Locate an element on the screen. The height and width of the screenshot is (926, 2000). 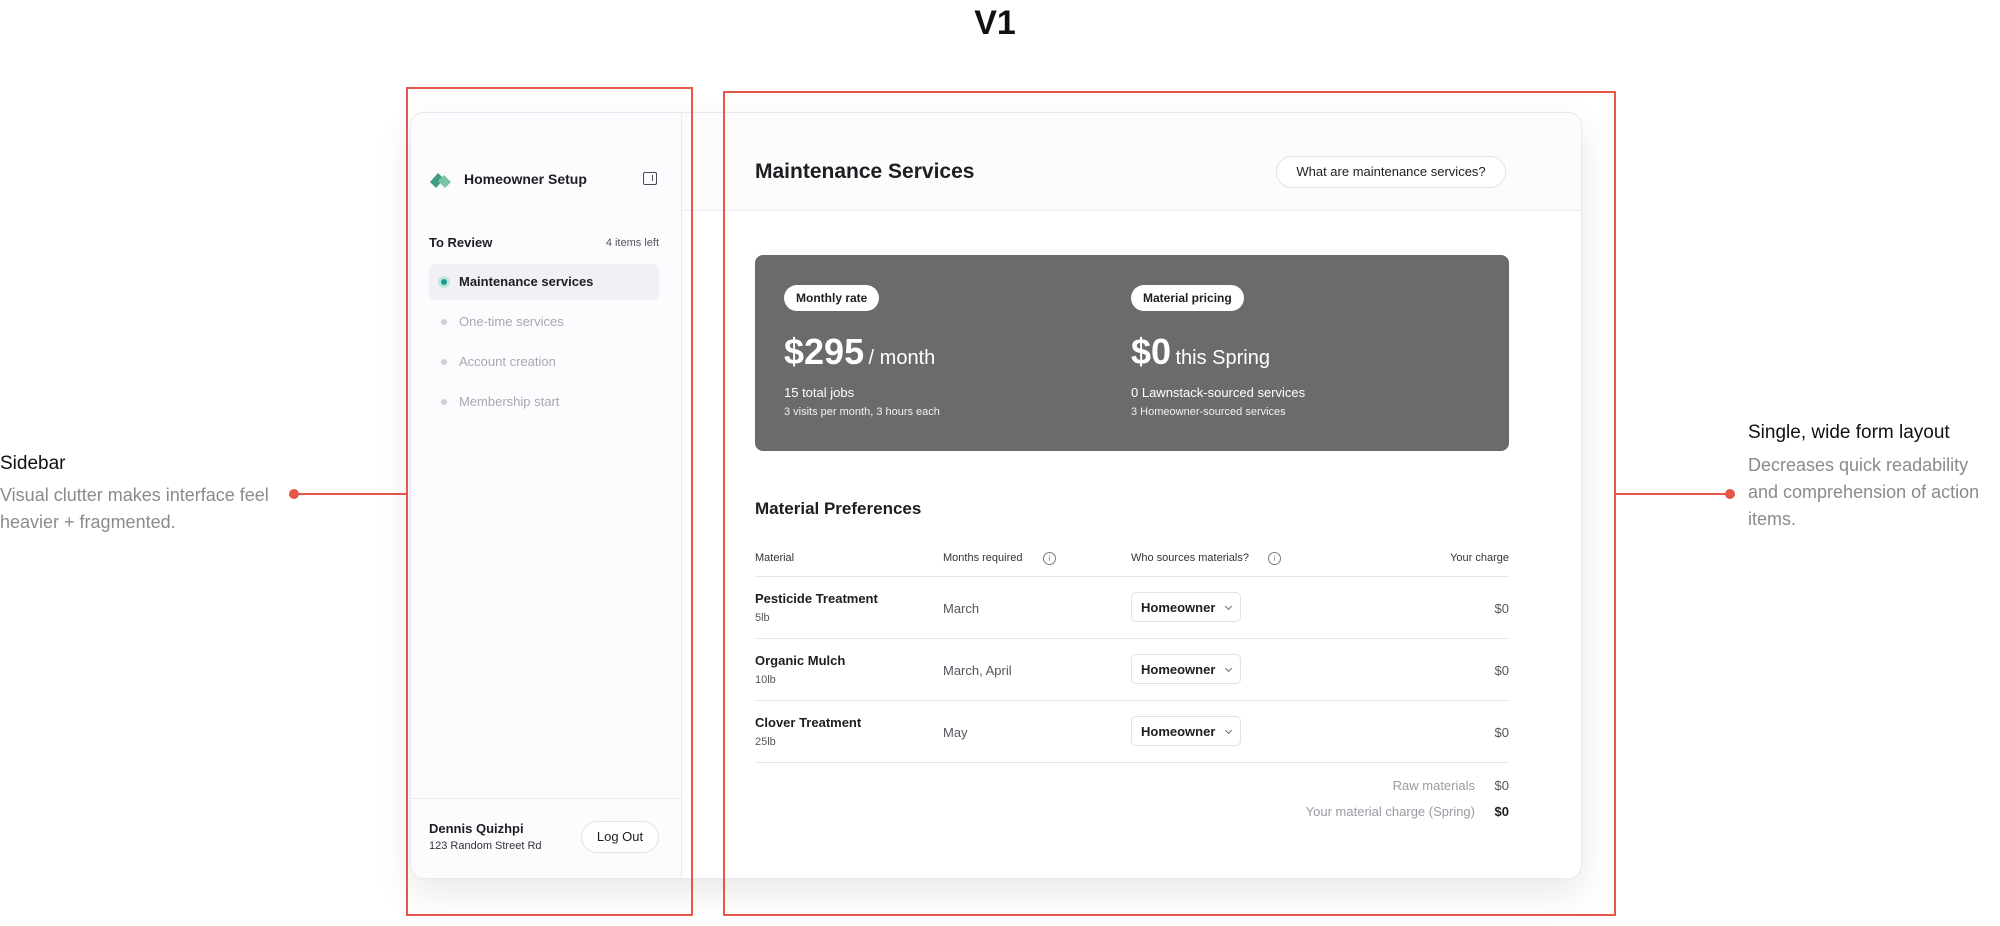
table-row: Clover Treatment 25lb May Homeowner $0 is located at coordinates (1132, 731).